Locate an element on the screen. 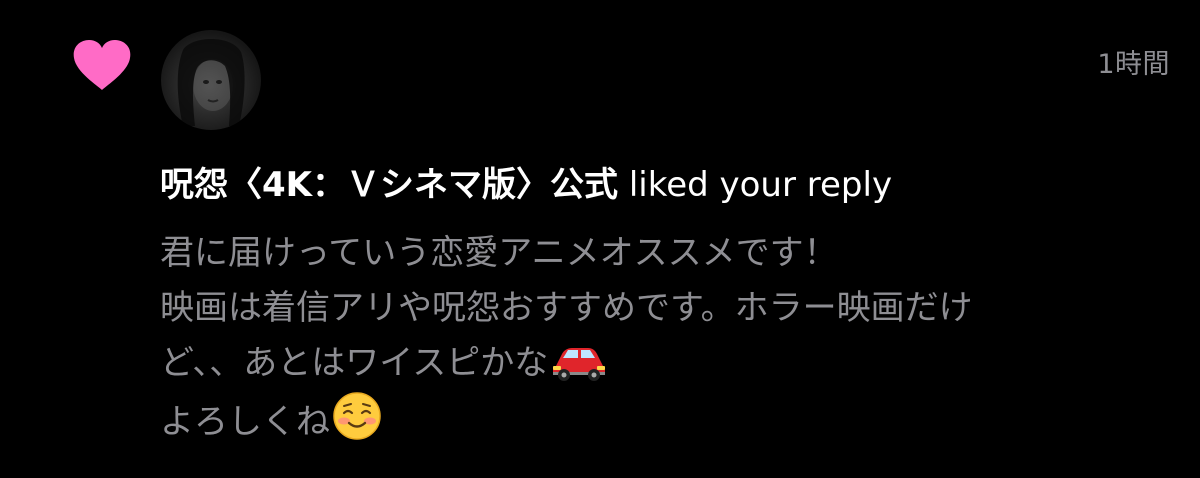 Image resolution: width=1200 pixels, height=478 pixels. reply-line: 映画は着信アリや呪怨おすすめです。ホラー映画だけ is located at coordinates (670, 308).